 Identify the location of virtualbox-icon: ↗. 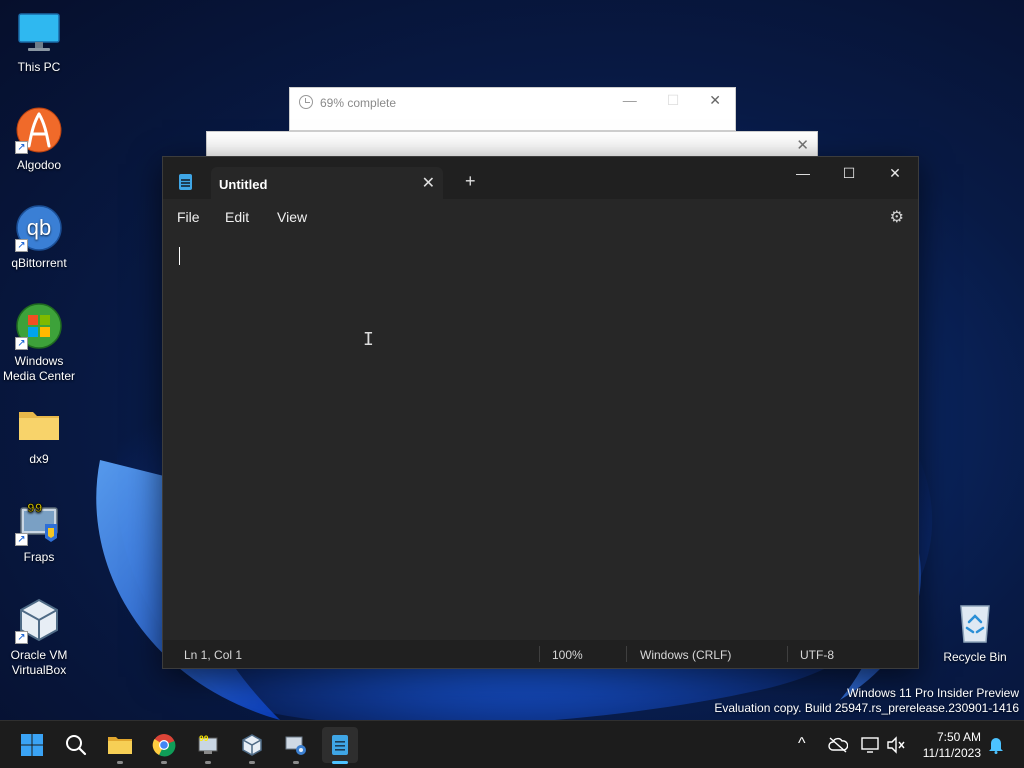
(39, 620).